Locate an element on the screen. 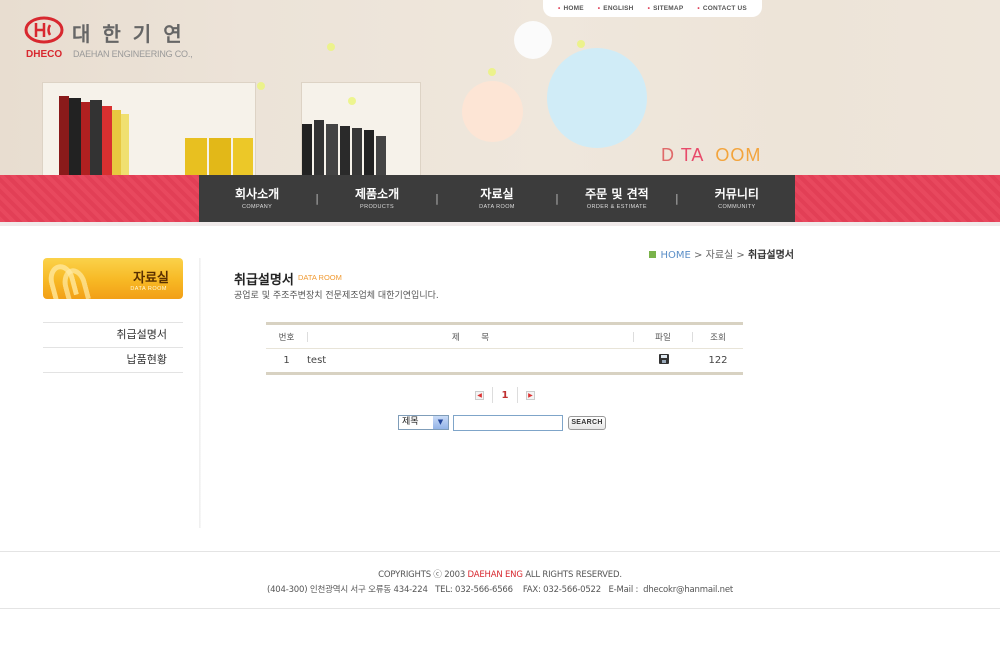 The image size is (1000, 652). row-views: 122 is located at coordinates (718, 360).